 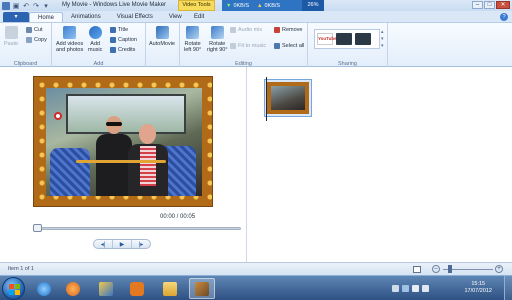 What do you see at coordinates (73, 288) in the screenshot?
I see `taskbar-media-player` at bounding box center [73, 288].